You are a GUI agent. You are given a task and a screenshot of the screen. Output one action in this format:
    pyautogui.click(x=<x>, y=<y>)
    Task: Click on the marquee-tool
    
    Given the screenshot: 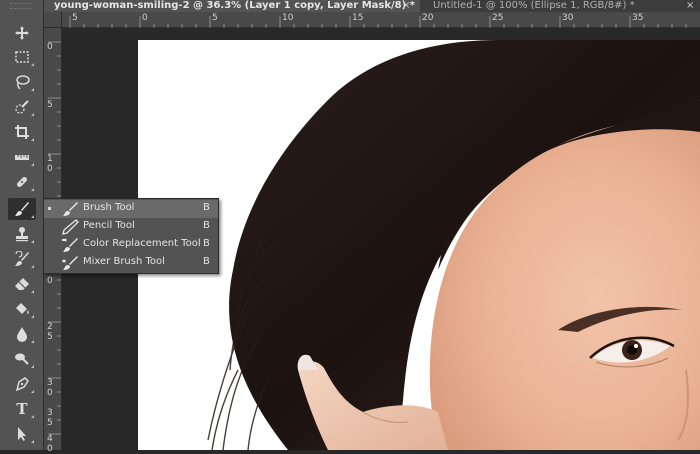 What is the action you would take?
    pyautogui.click(x=22, y=57)
    